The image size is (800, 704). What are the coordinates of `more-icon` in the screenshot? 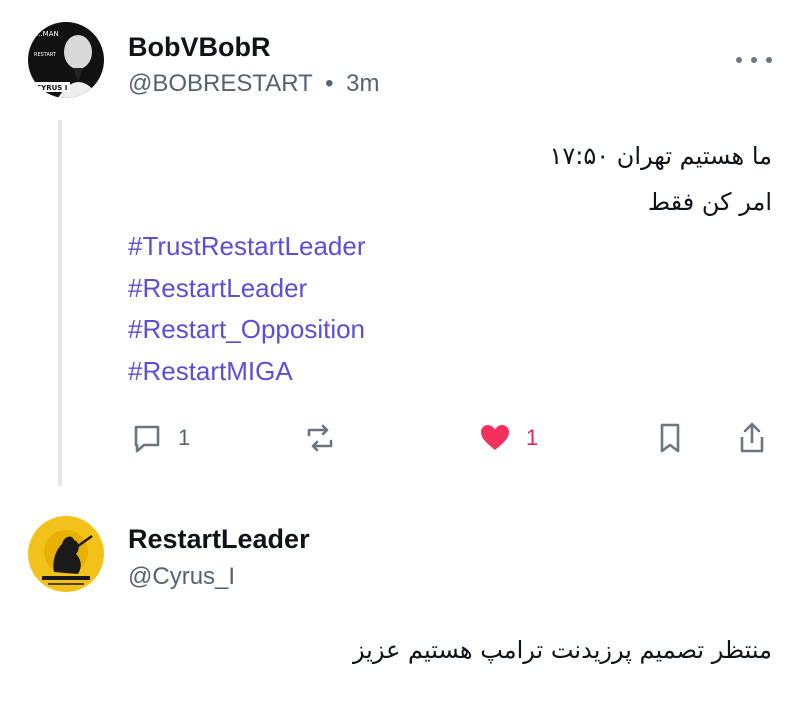 It's located at (754, 60).